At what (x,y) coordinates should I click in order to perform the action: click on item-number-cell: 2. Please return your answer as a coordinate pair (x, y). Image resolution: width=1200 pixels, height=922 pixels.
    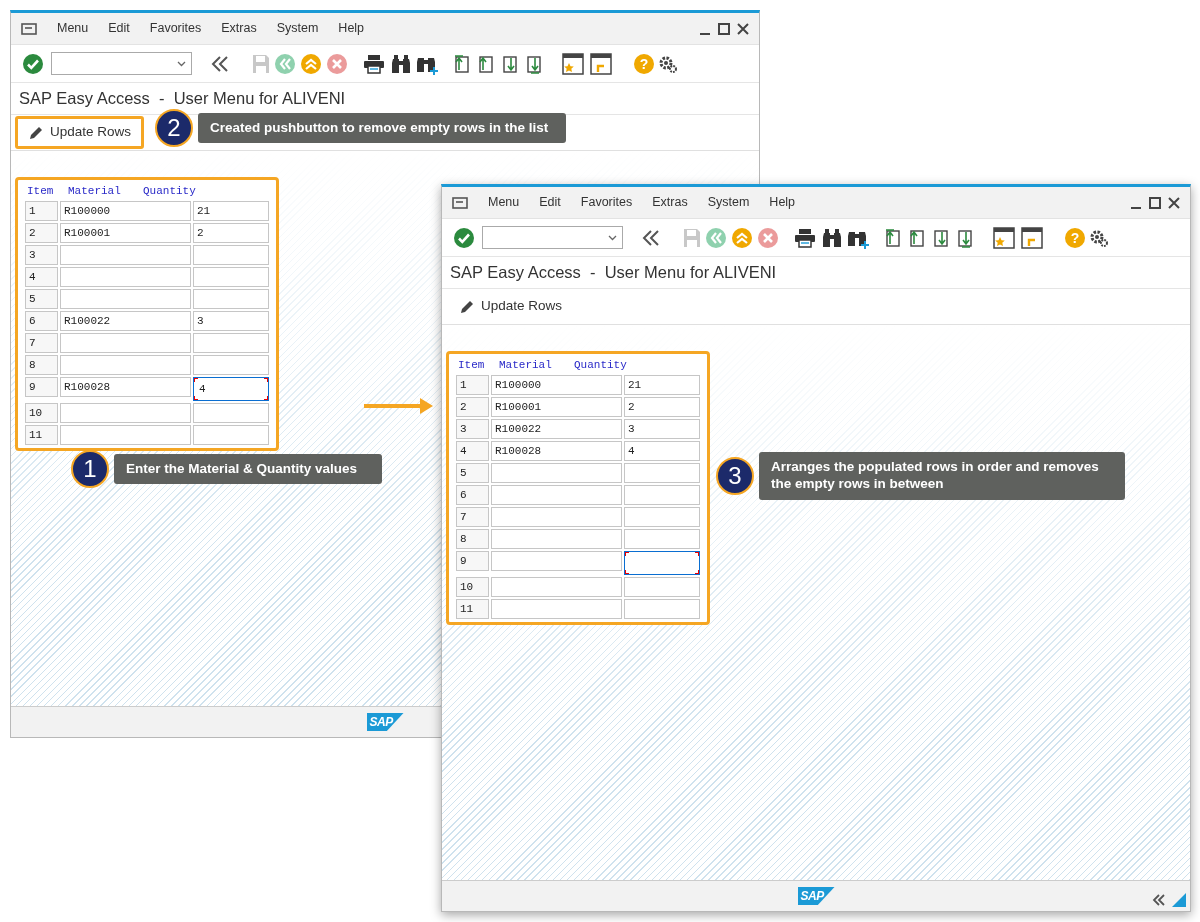
    Looking at the image, I should click on (41, 233).